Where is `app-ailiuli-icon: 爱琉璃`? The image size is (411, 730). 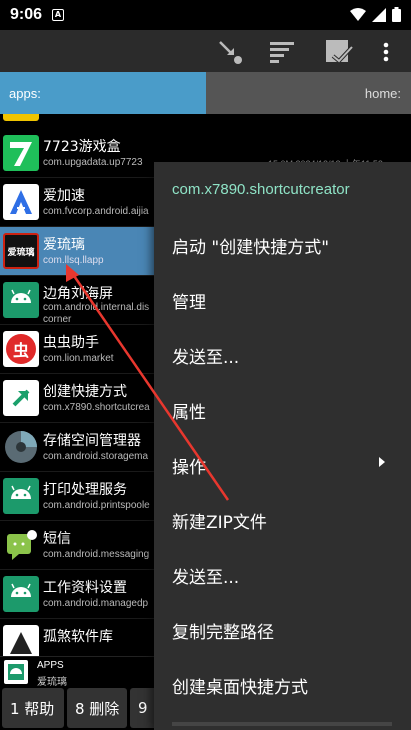
app-ailiuli-icon: 爱琉璃 is located at coordinates (21, 251).